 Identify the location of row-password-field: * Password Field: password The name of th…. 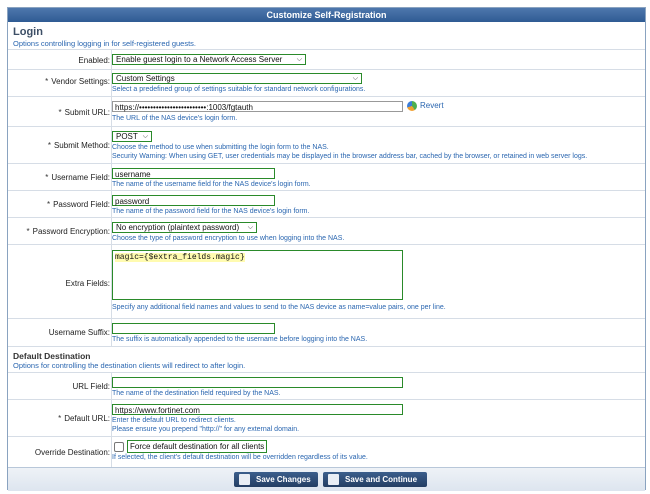
(326, 204).